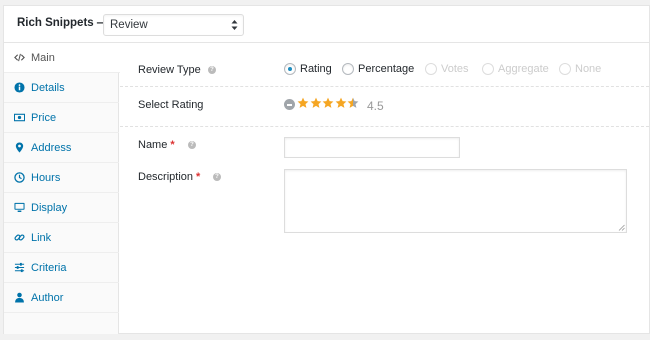  What do you see at coordinates (61, 238) in the screenshot?
I see `tab-link: Link` at bounding box center [61, 238].